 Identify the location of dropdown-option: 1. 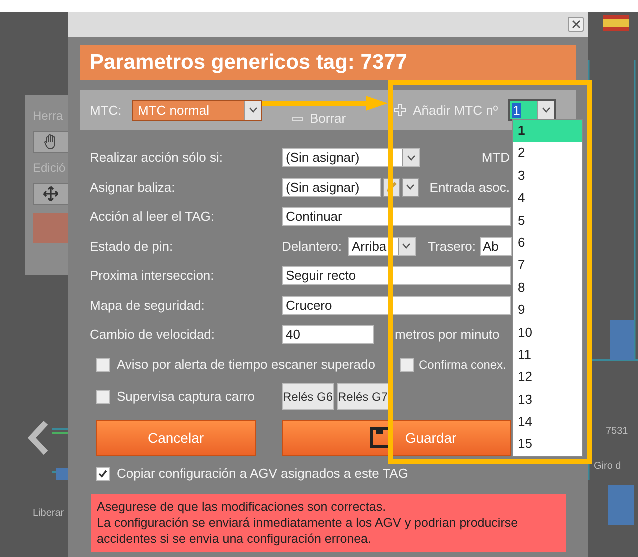
(547, 131).